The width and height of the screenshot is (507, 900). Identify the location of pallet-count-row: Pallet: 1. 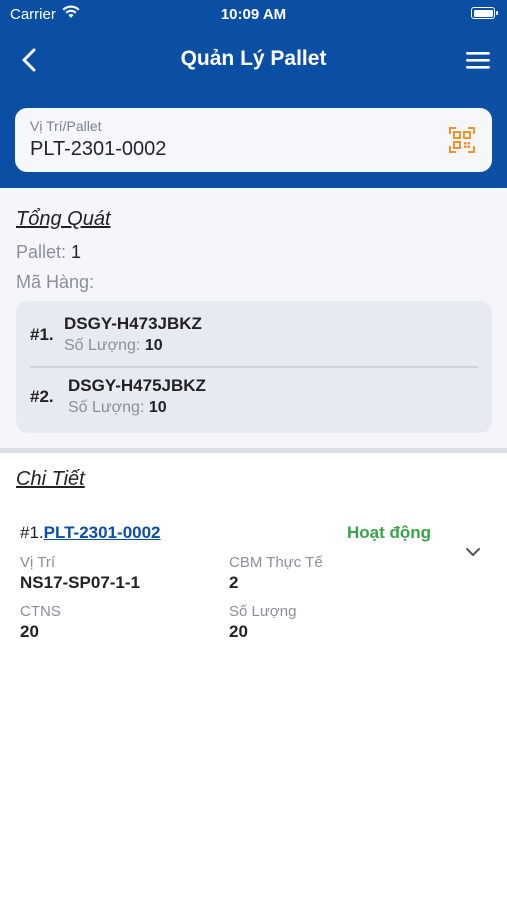
(48, 252).